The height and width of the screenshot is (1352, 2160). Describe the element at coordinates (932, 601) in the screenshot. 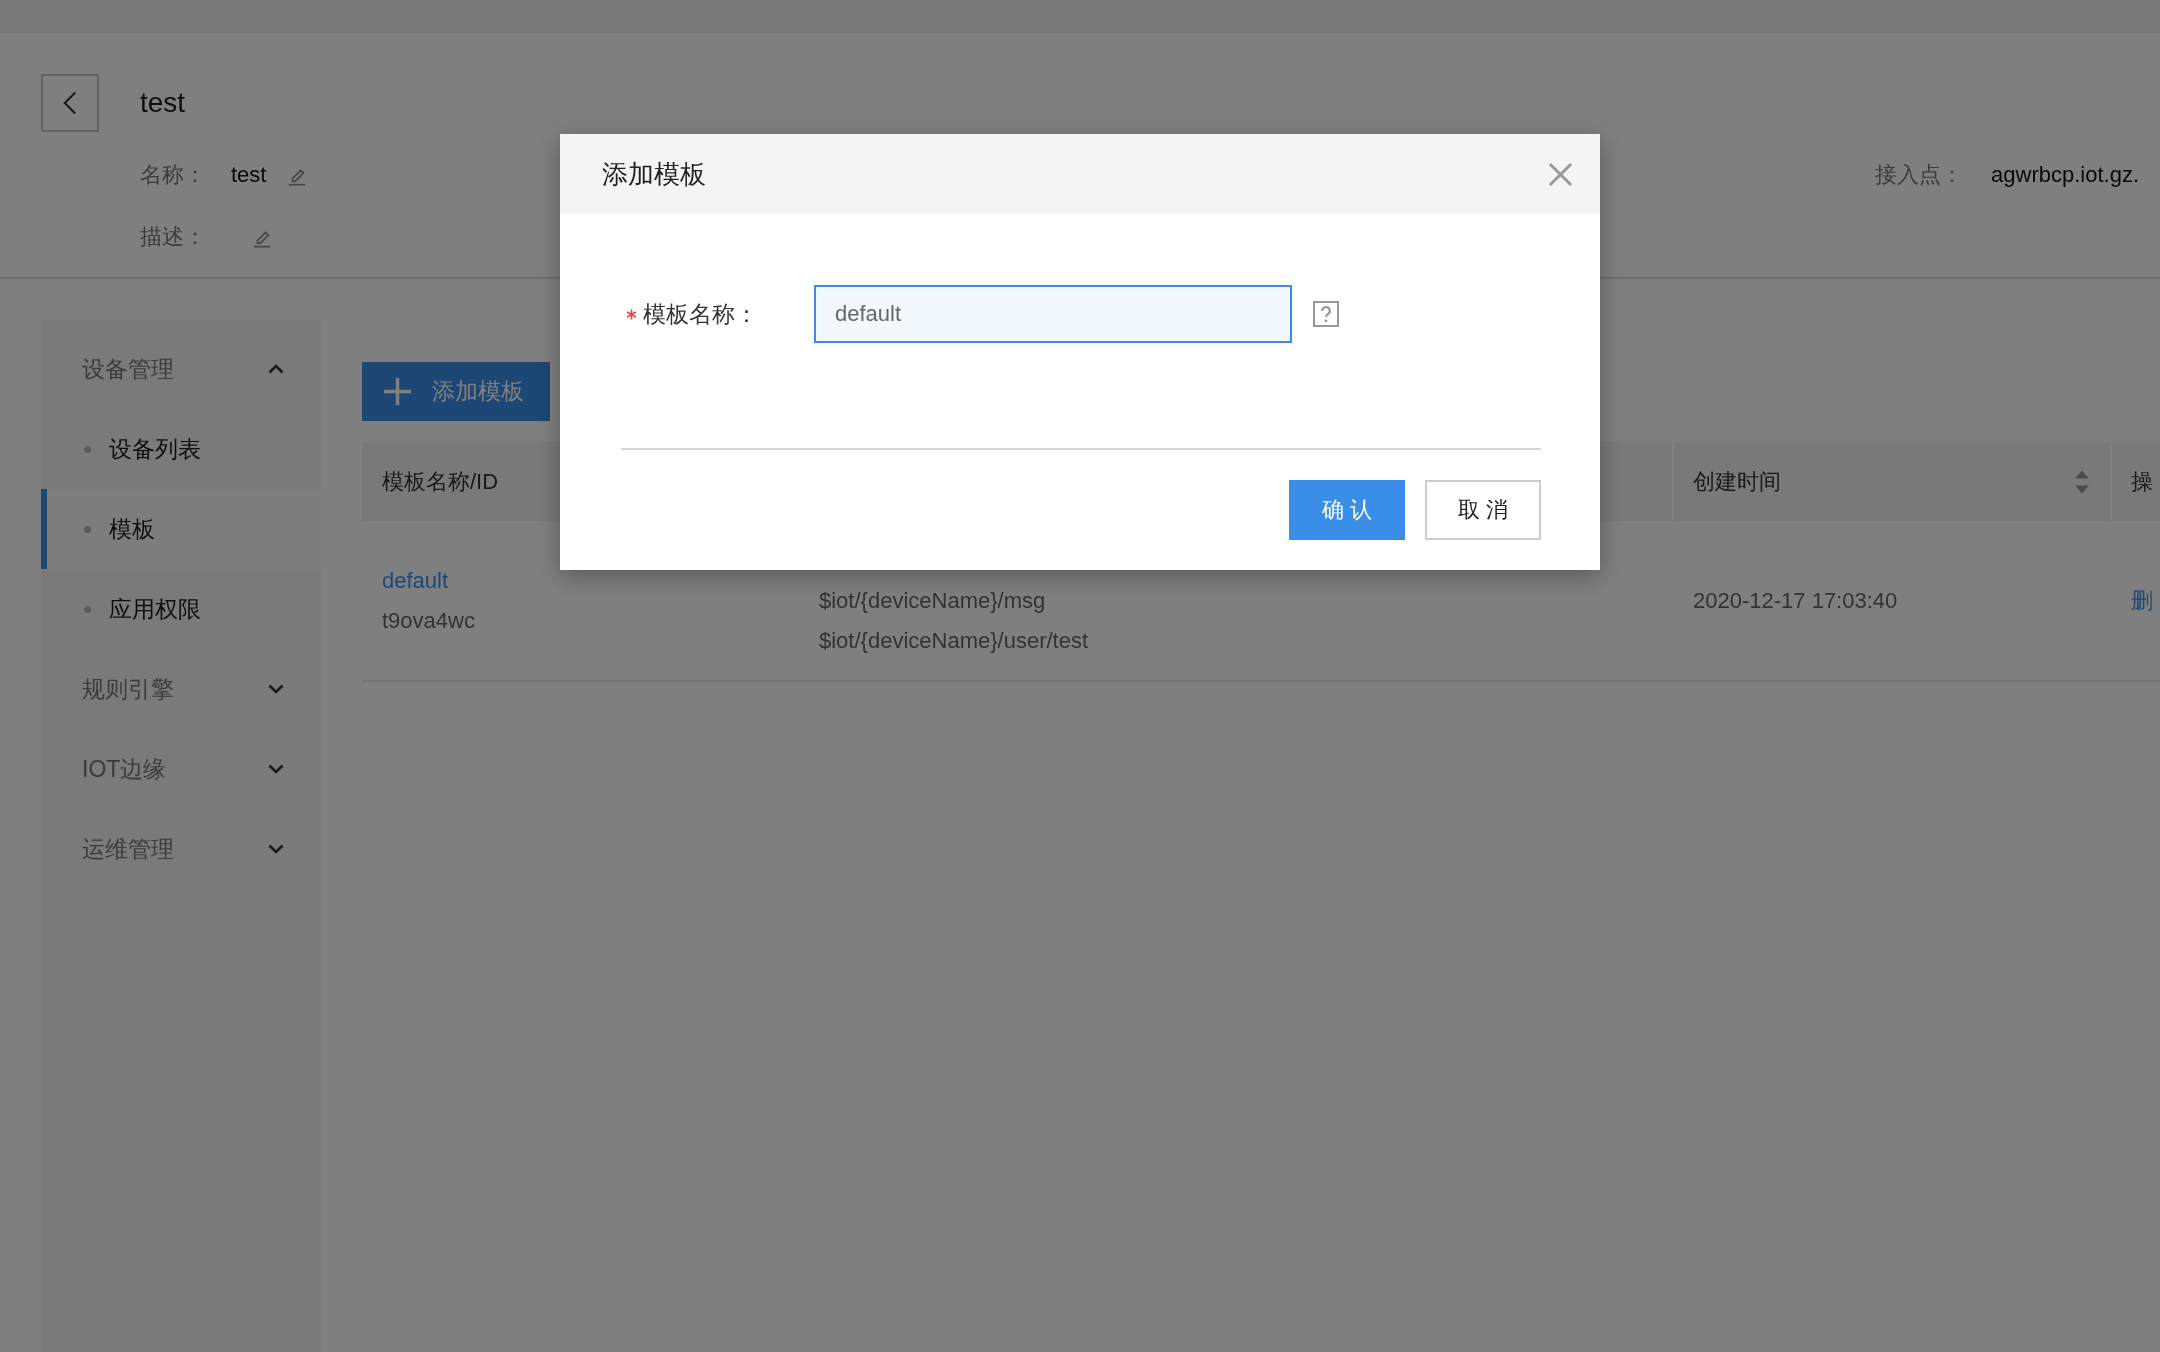

I see `topic-text: $iot/{deviceName}/msg` at that location.